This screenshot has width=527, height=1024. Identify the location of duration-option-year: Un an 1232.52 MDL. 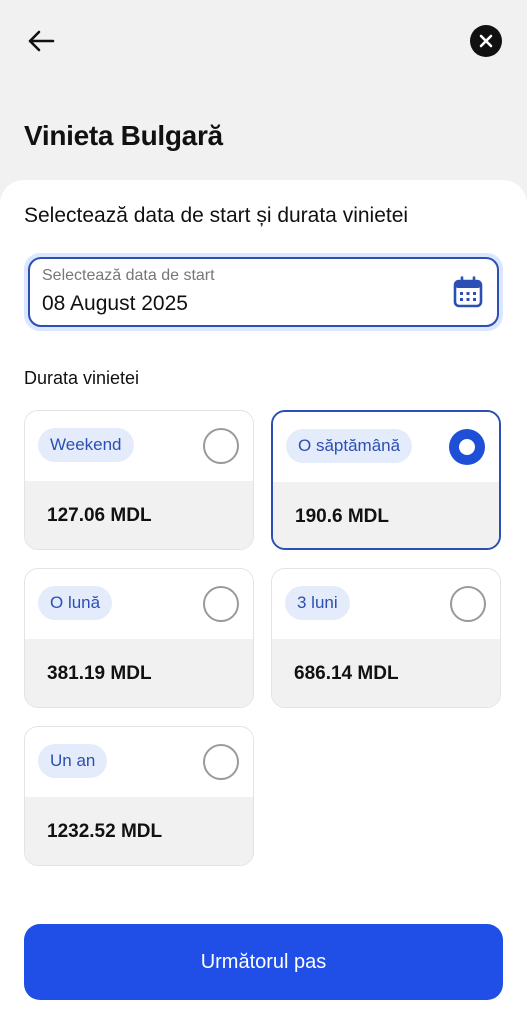
(139, 796).